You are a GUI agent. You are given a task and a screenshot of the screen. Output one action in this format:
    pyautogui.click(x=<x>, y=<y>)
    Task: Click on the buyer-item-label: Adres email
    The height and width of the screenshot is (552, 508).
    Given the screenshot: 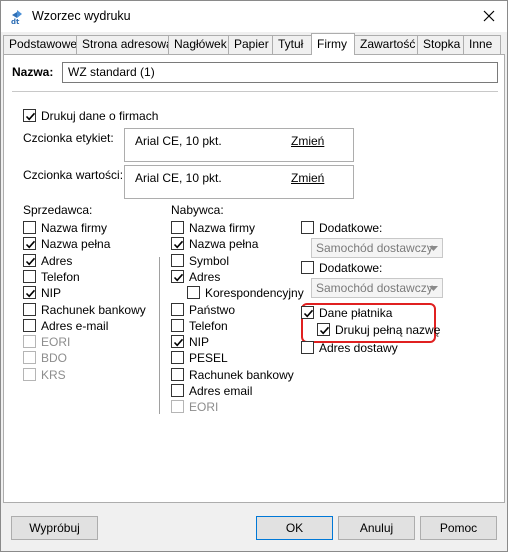 What is the action you would take?
    pyautogui.click(x=221, y=391)
    